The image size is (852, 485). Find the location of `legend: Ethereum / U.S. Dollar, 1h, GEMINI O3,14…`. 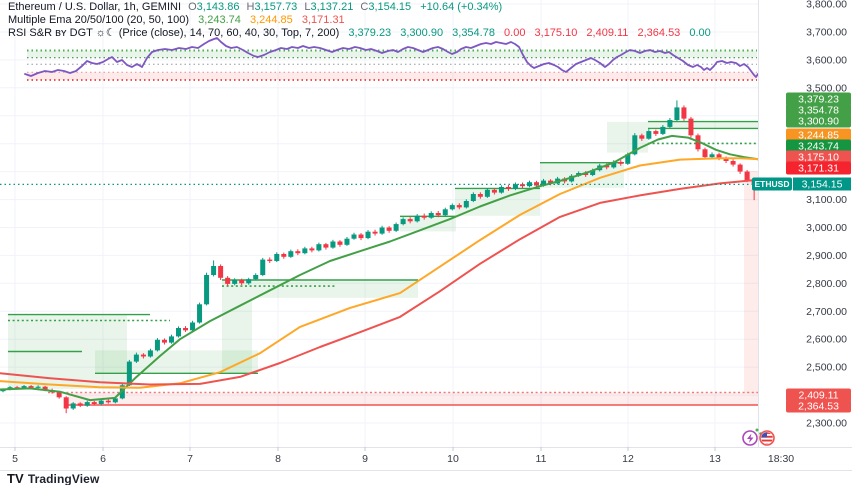

legend: Ethereum / U.S. Dollar, 1h, GEMINI O3,14… is located at coordinates (359, 20).